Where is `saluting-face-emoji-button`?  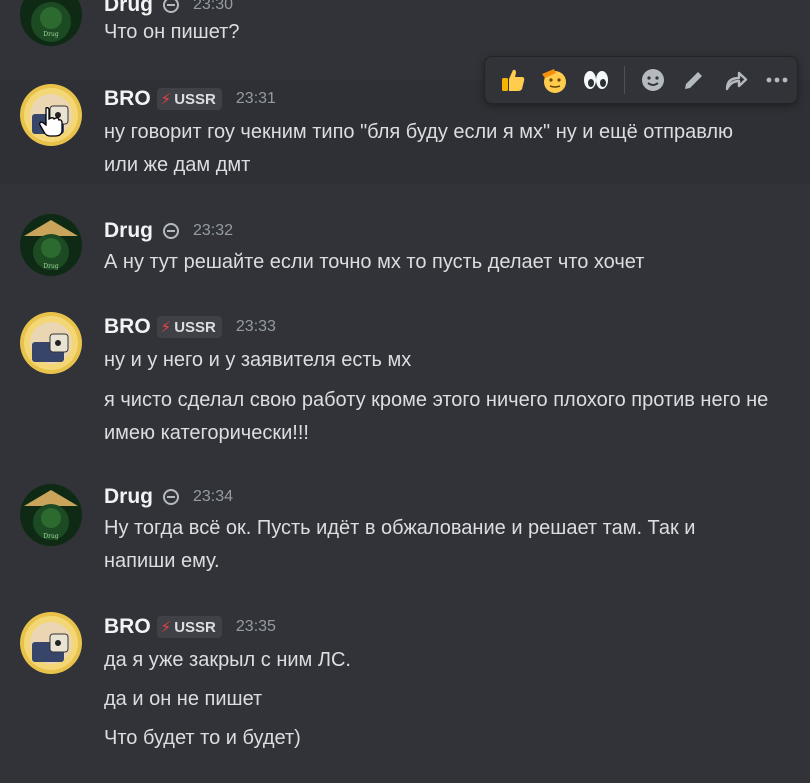 saluting-face-emoji-button is located at coordinates (555, 80).